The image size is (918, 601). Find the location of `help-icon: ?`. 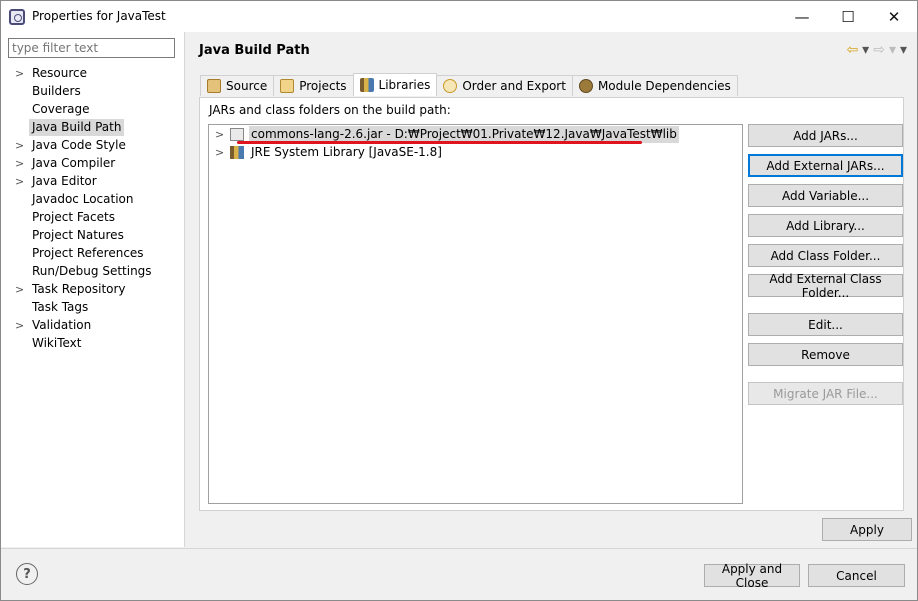

help-icon: ? is located at coordinates (27, 574).